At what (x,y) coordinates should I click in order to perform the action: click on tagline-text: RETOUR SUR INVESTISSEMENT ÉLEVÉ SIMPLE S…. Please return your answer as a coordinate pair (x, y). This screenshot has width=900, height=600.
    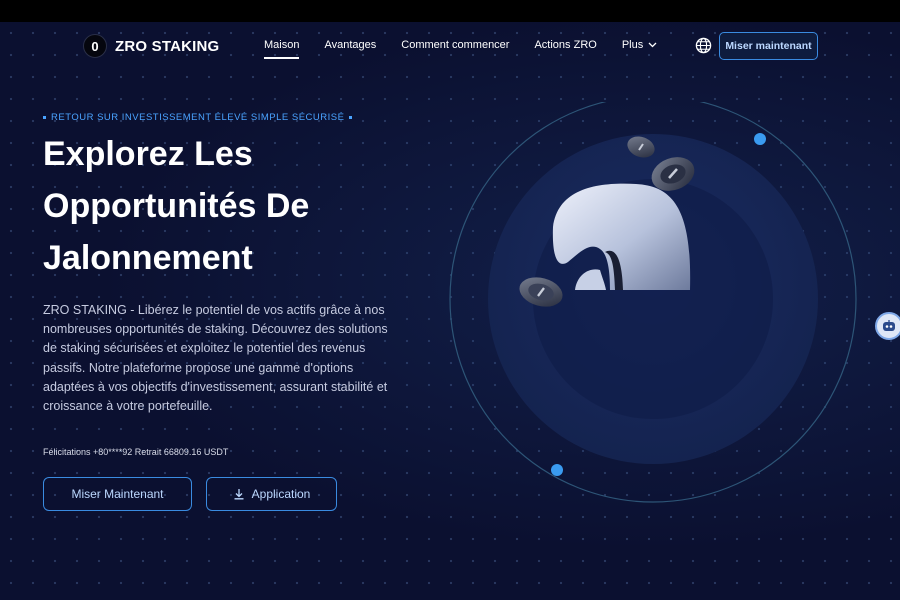
    Looking at the image, I should click on (198, 117).